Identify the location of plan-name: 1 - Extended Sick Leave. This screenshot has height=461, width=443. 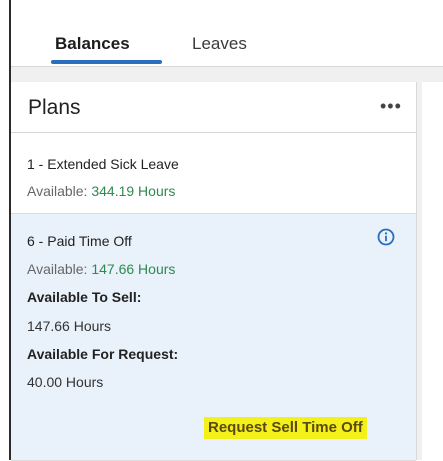
(103, 164).